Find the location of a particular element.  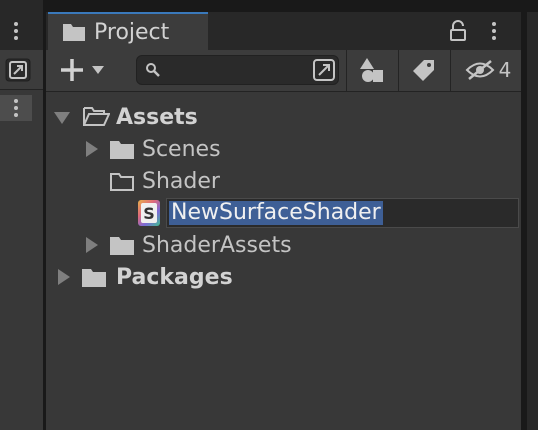

tab-project: Project is located at coordinates (128, 31).